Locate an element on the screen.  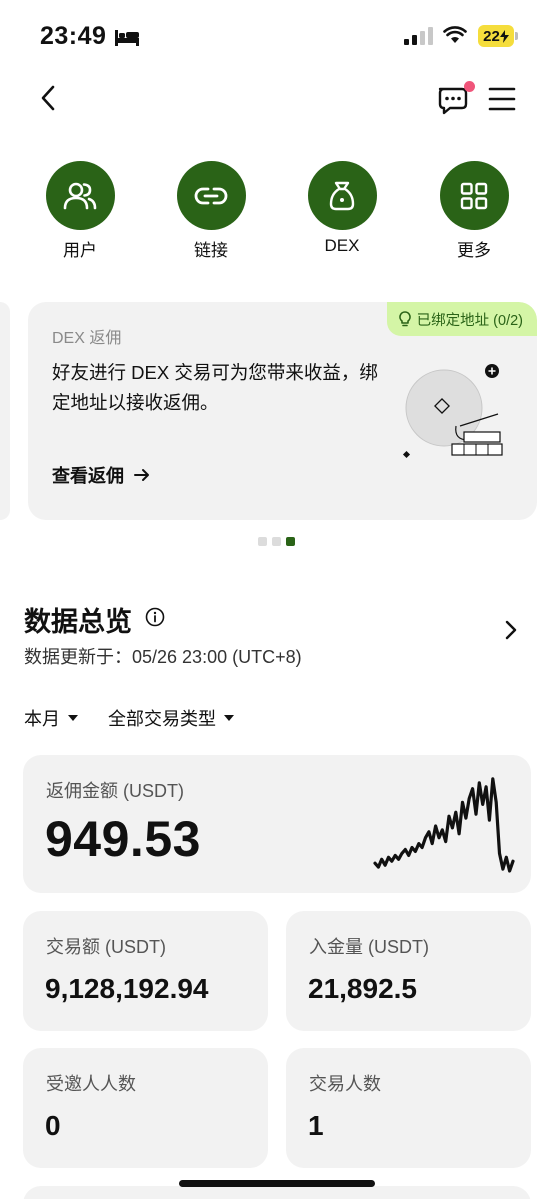
bound-address-label: 已绑定地址 (0/2) is located at coordinates (469, 320).